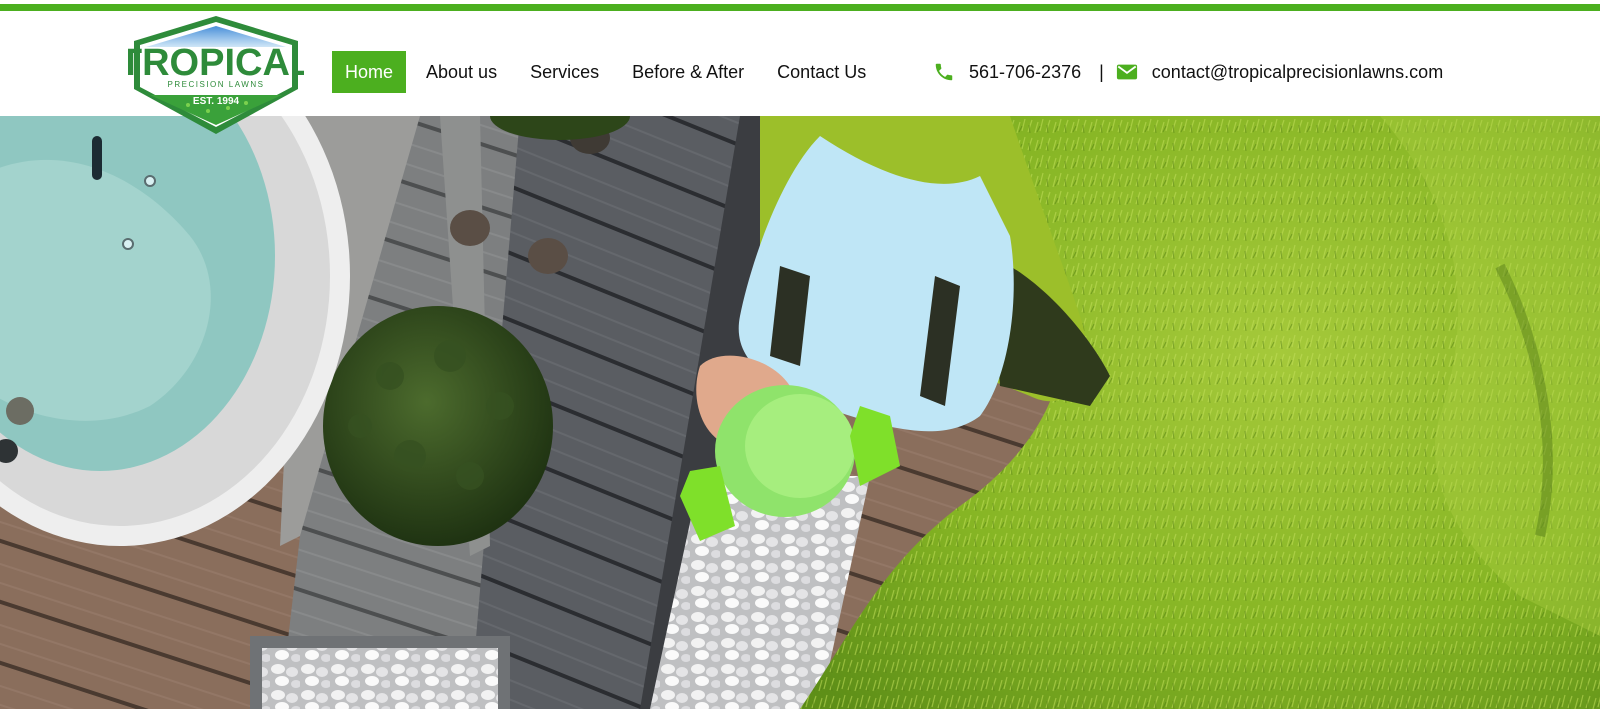 Image resolution: width=1600 pixels, height=709 pixels. What do you see at coordinates (216, 84) in the screenshot?
I see `logo-tagline: PRECISION LAWNS` at bounding box center [216, 84].